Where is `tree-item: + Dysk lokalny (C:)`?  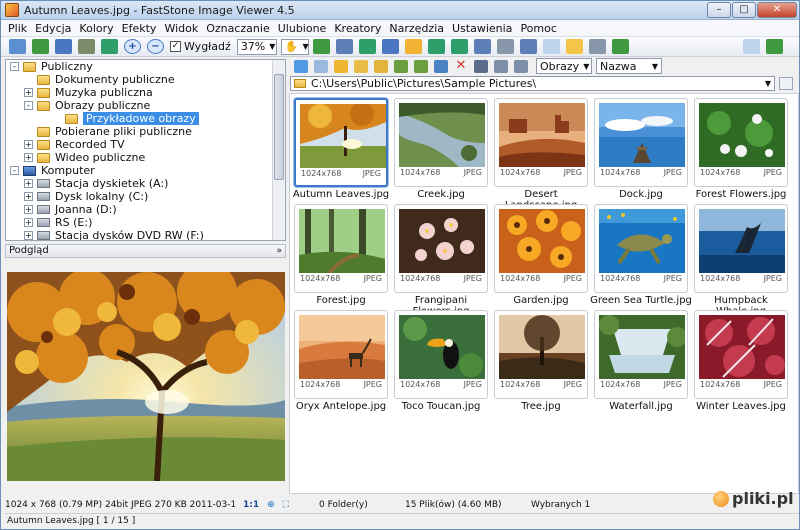
tree-item: + Dysk lokalny (C:) is located at coordinates (86, 196).